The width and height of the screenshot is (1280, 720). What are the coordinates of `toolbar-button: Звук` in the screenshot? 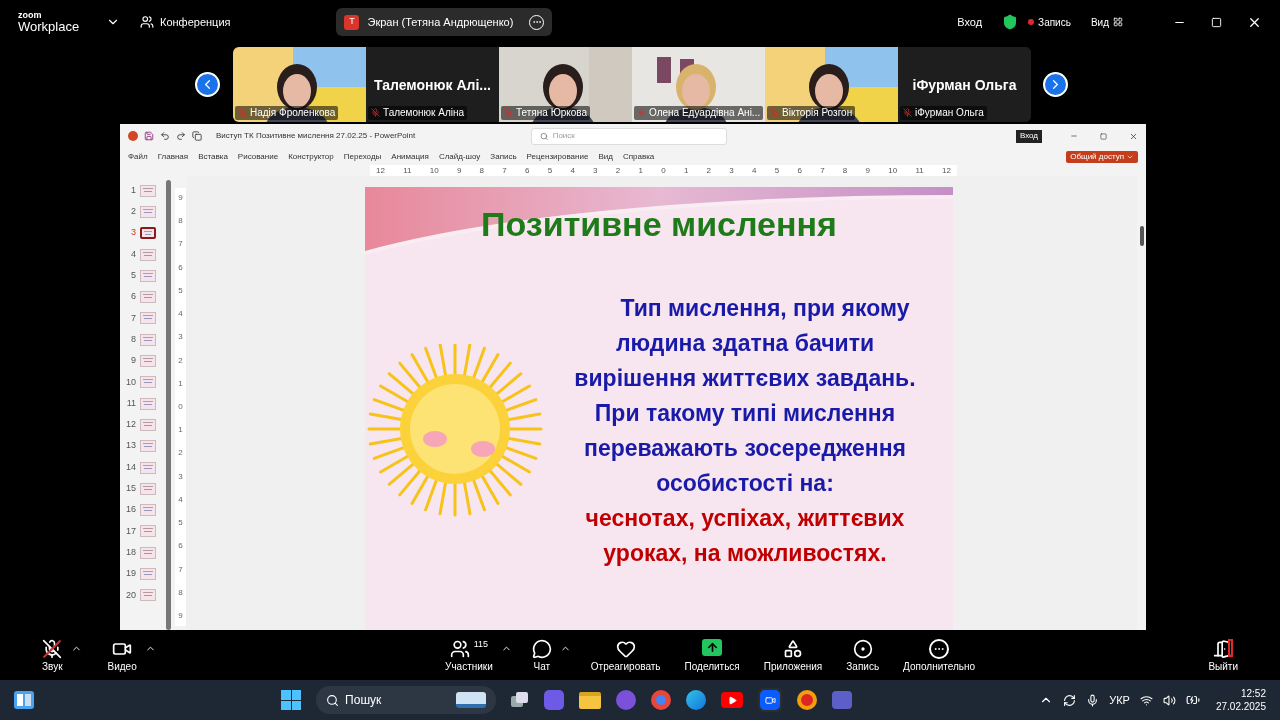 It's located at (52, 655).